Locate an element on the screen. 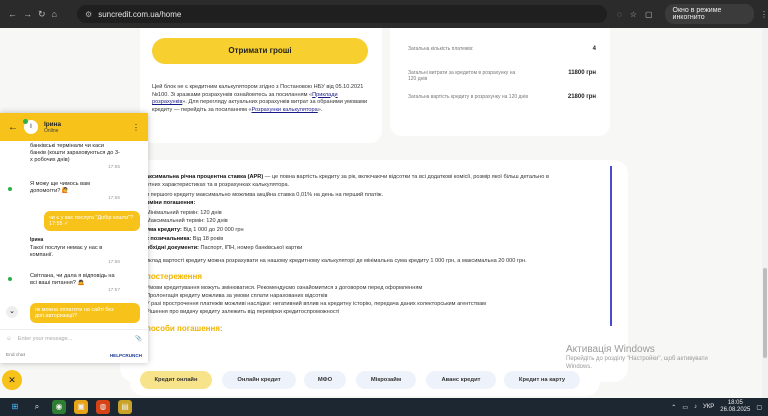 This screenshot has width=768, height=416. network-icon: ▭ is located at coordinates (685, 407).